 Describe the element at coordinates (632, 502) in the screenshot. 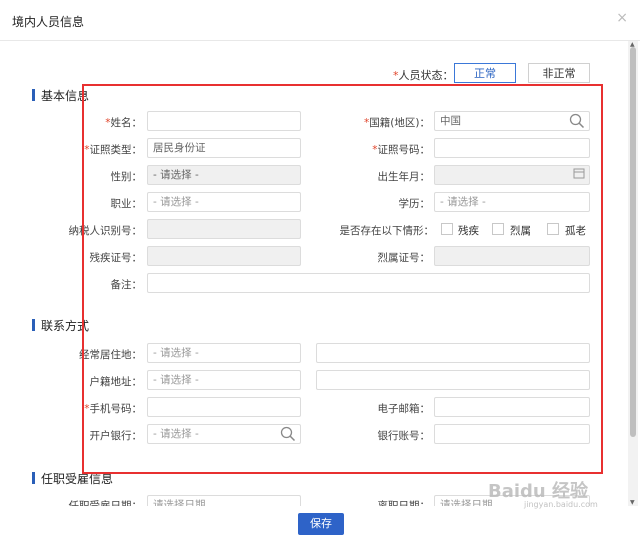

I see `scroll-down-icon: ▼` at that location.